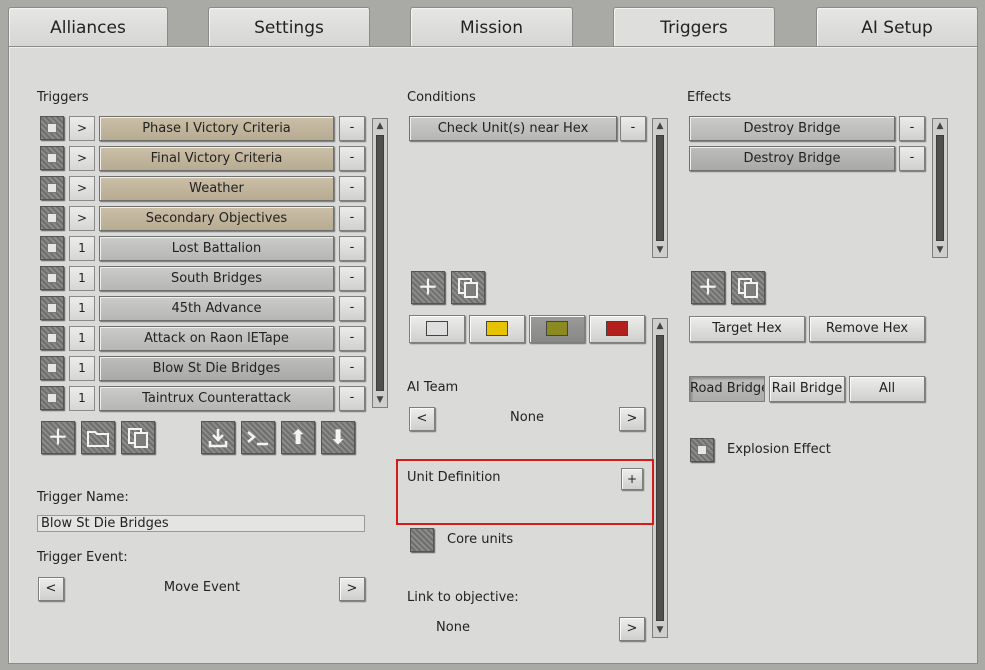 The height and width of the screenshot is (670, 985). Describe the element at coordinates (258, 437) in the screenshot. I see `console-button` at that location.